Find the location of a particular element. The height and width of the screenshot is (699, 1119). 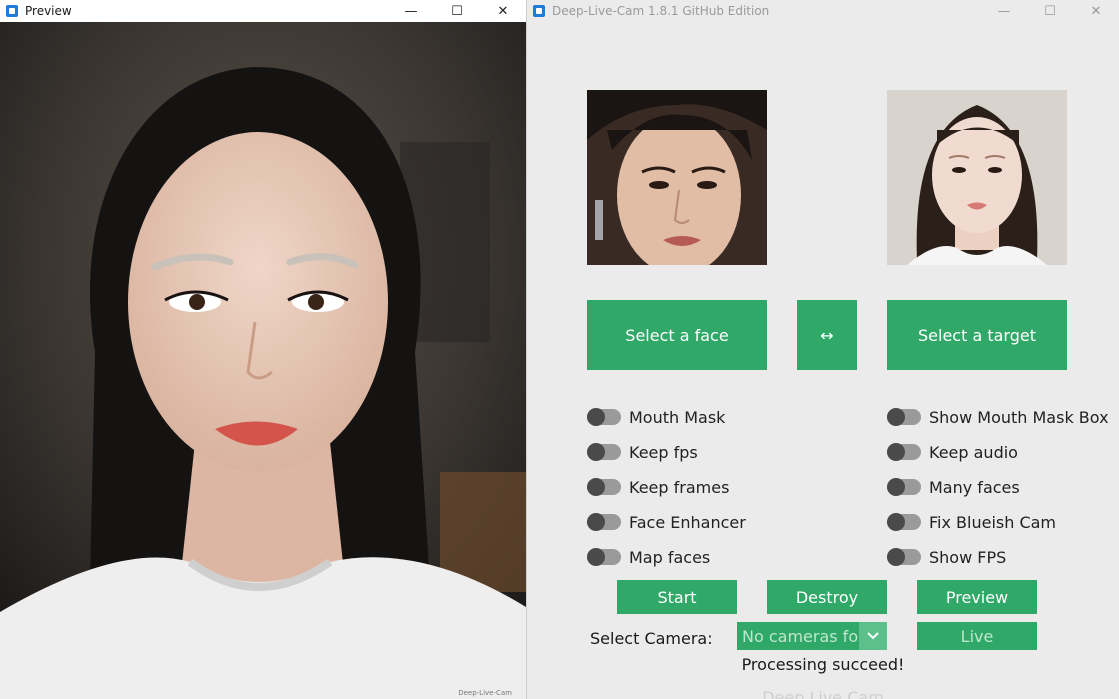

many-faces-toggle: Many faces is located at coordinates (953, 487).